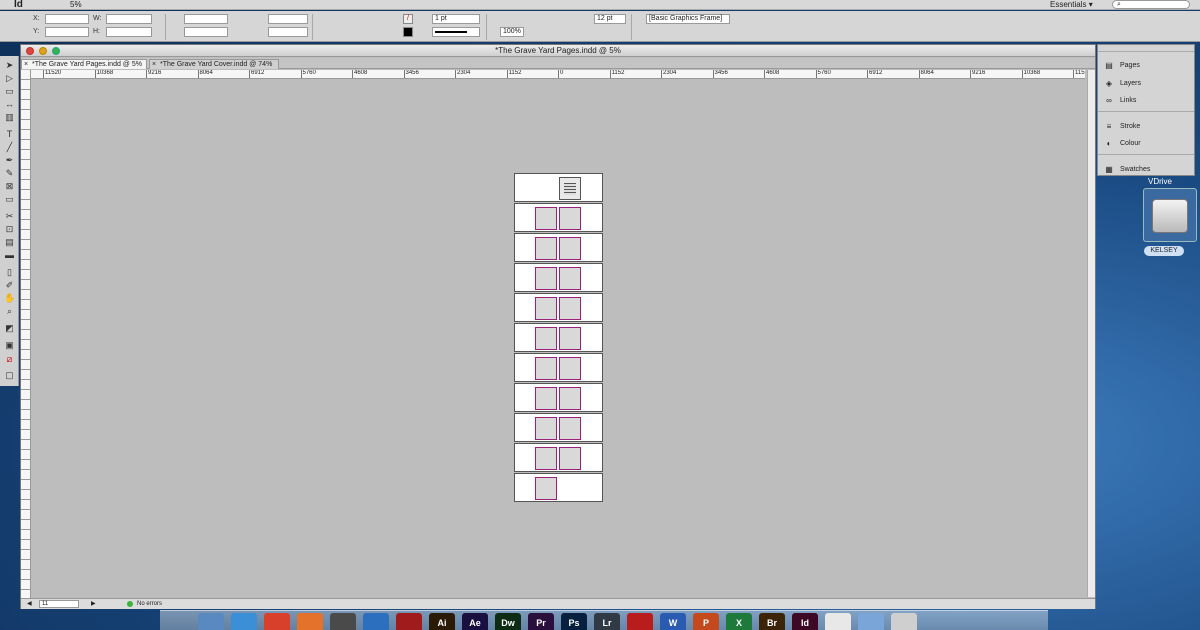  I want to click on eyedropper-tool-icon: ✐, so click(9, 285).